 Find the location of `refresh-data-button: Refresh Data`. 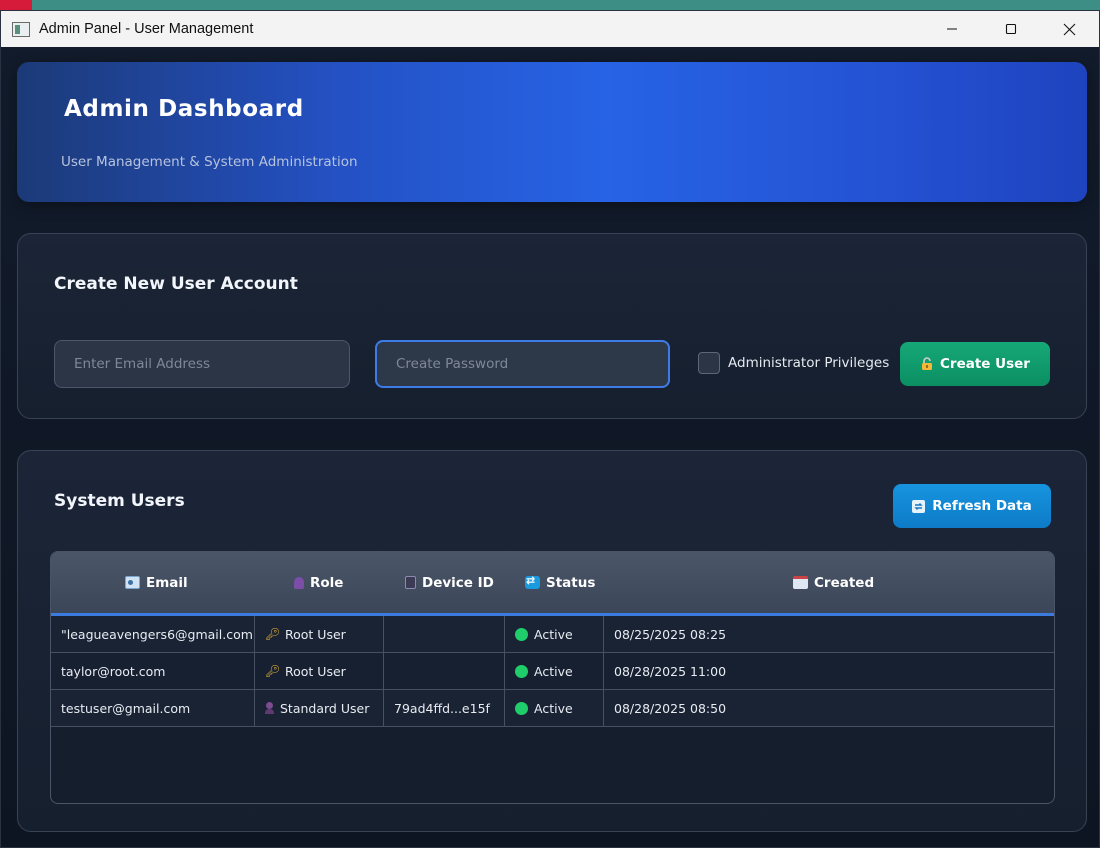

refresh-data-button: Refresh Data is located at coordinates (972, 506).